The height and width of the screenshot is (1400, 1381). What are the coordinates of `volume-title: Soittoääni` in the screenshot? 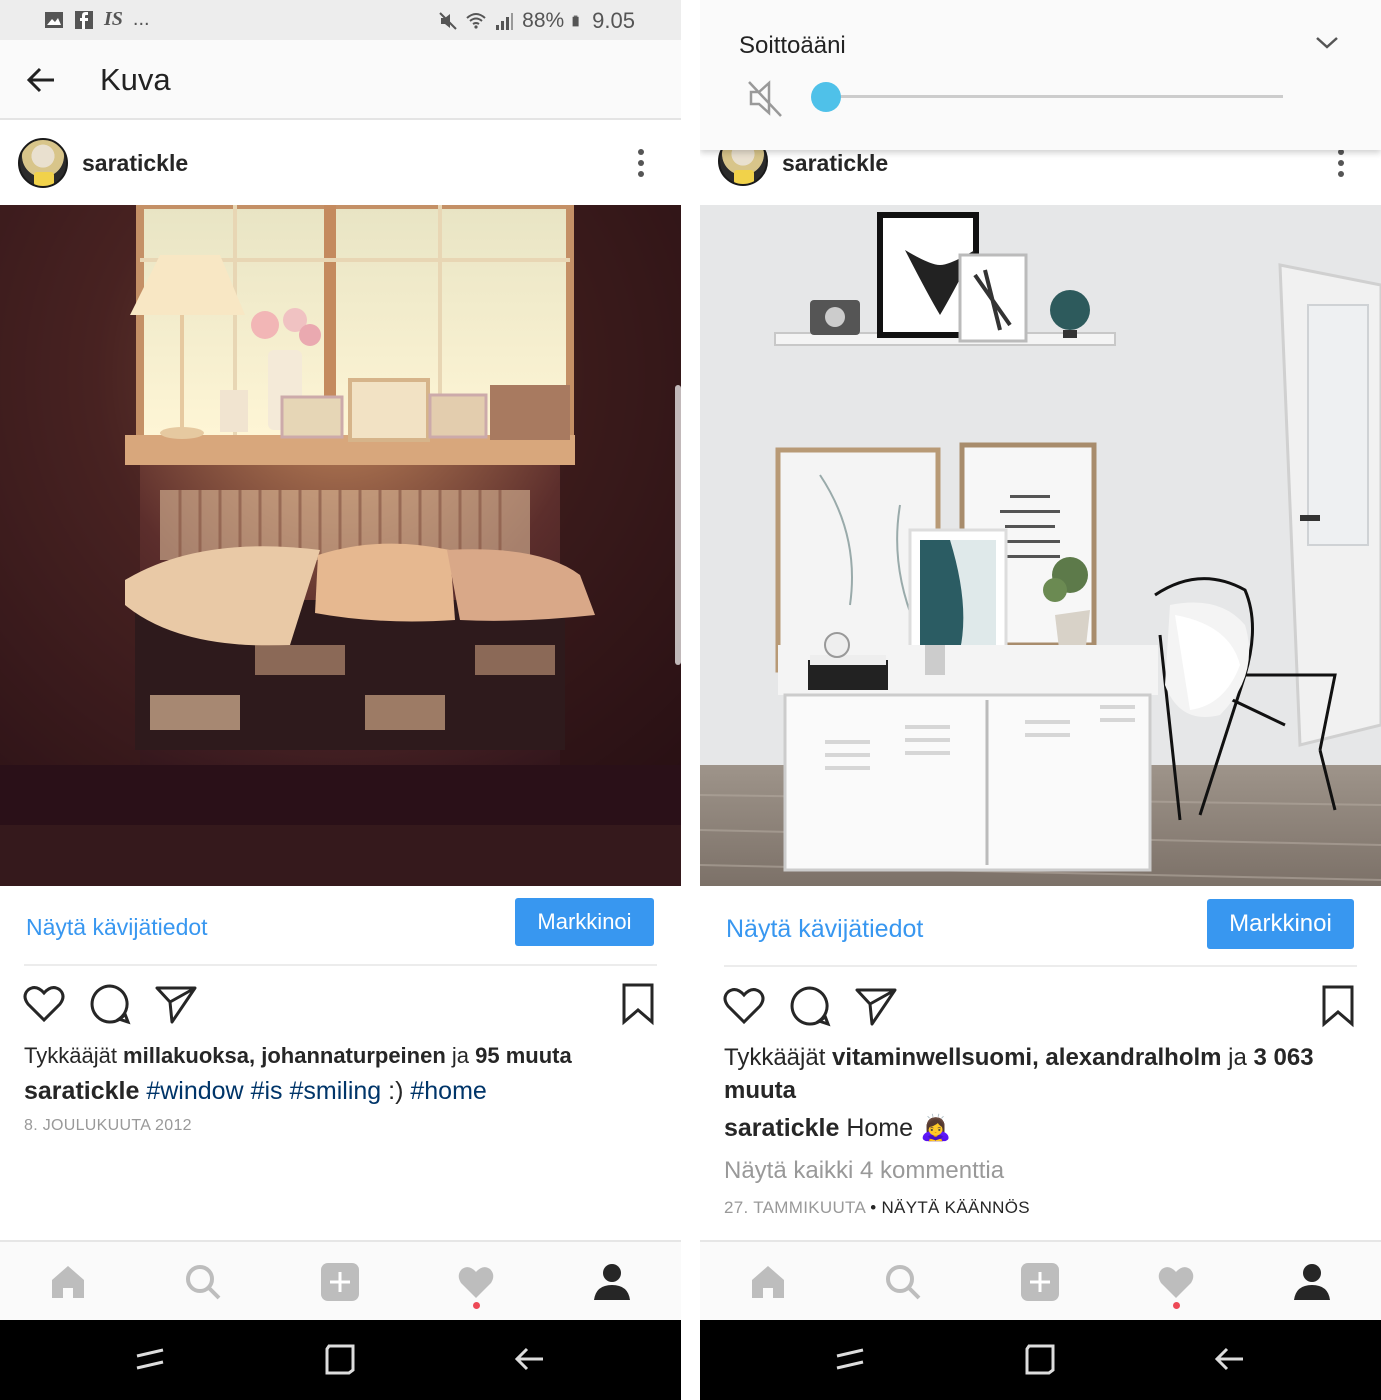 It's located at (792, 45).